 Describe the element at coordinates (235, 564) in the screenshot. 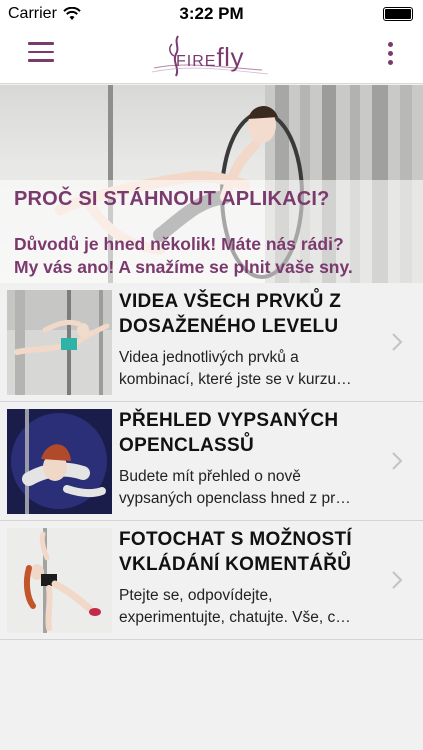

I see `item-title-line: VKLÁDÁNÍ KOMENTÁŘŮ` at that location.